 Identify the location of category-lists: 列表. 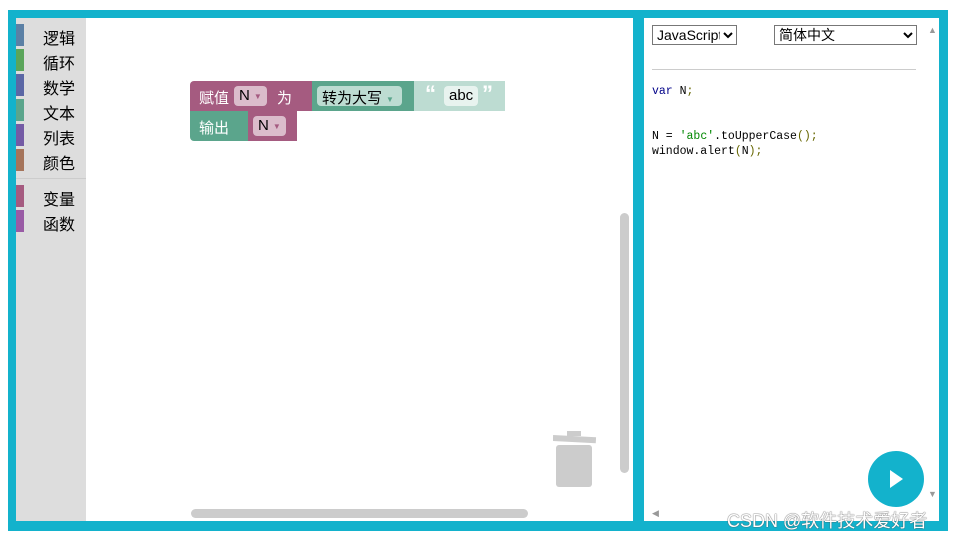
(51, 136).